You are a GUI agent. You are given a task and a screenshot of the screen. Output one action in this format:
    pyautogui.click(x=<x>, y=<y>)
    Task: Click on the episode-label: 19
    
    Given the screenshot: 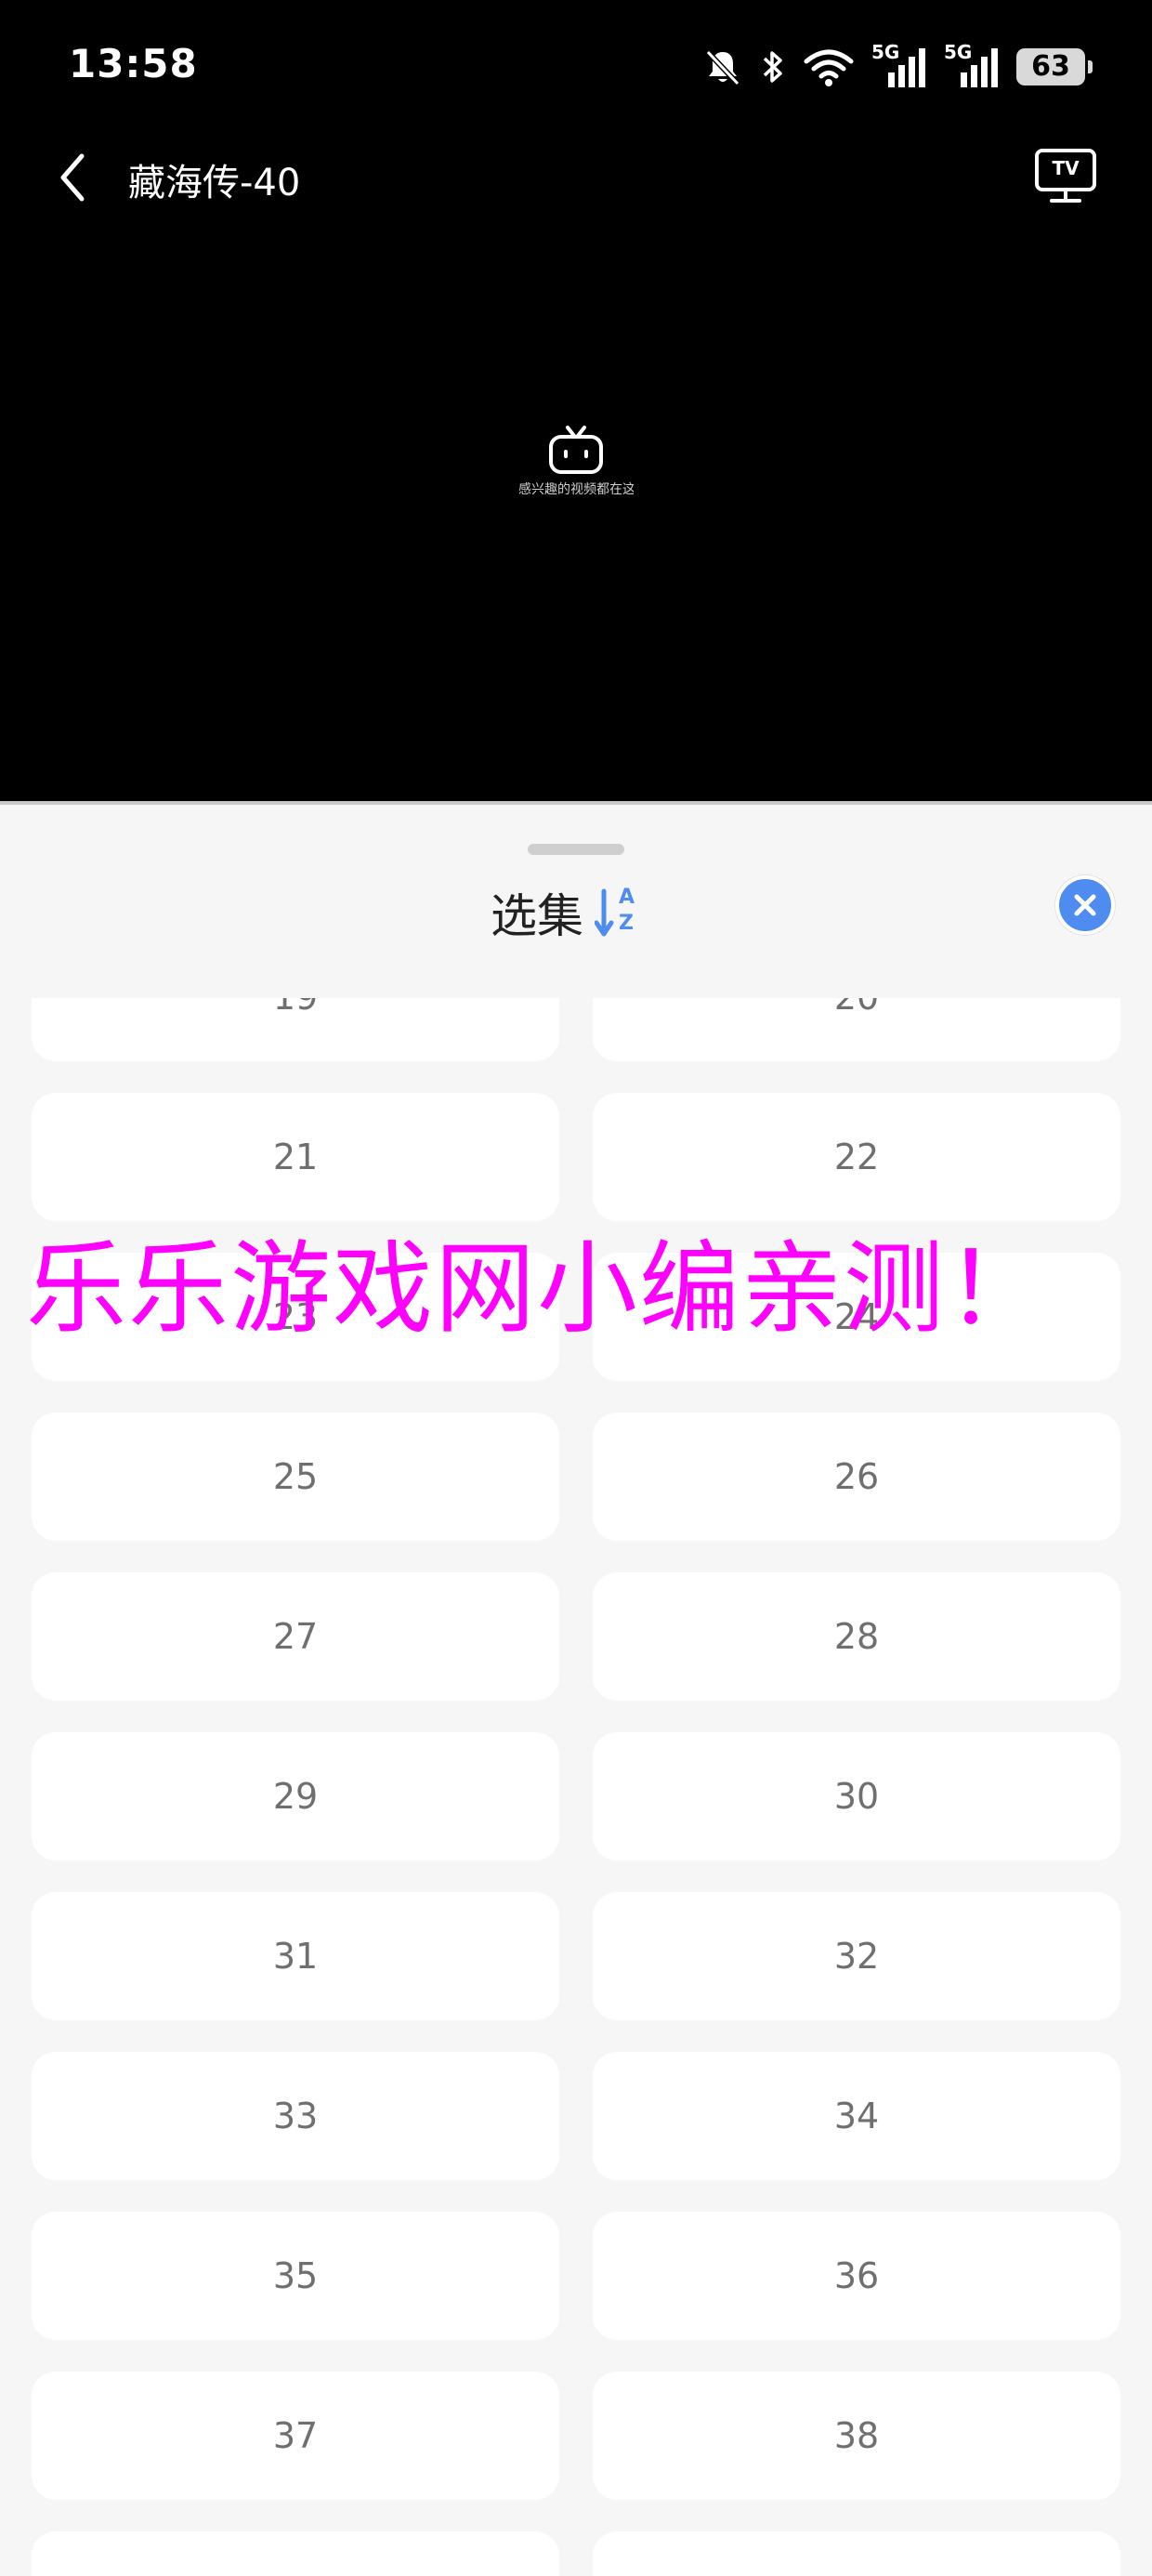 What is the action you would take?
    pyautogui.click(x=295, y=1008)
    